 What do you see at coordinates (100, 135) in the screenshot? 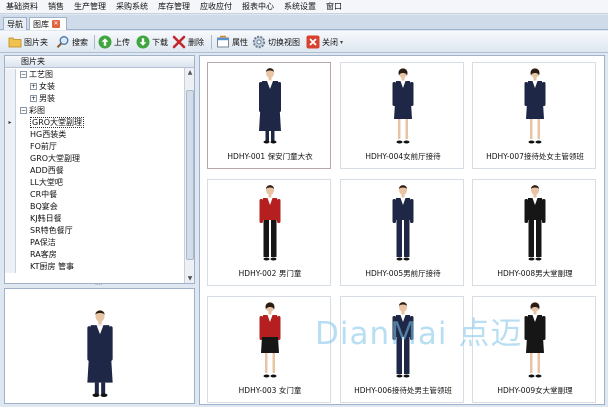
I see `tree-node: HG西装类` at bounding box center [100, 135].